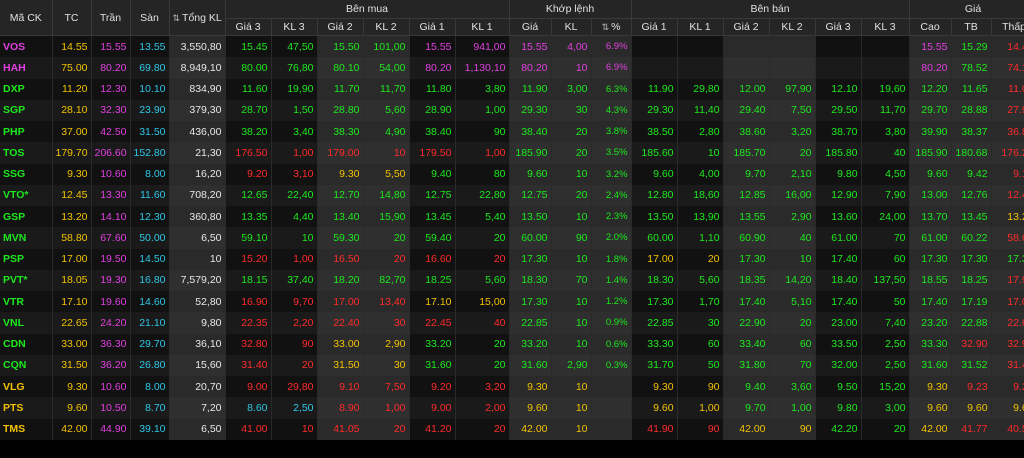  What do you see at coordinates (150, 365) in the screenshot?
I see `floor-cell: 26.80` at bounding box center [150, 365].